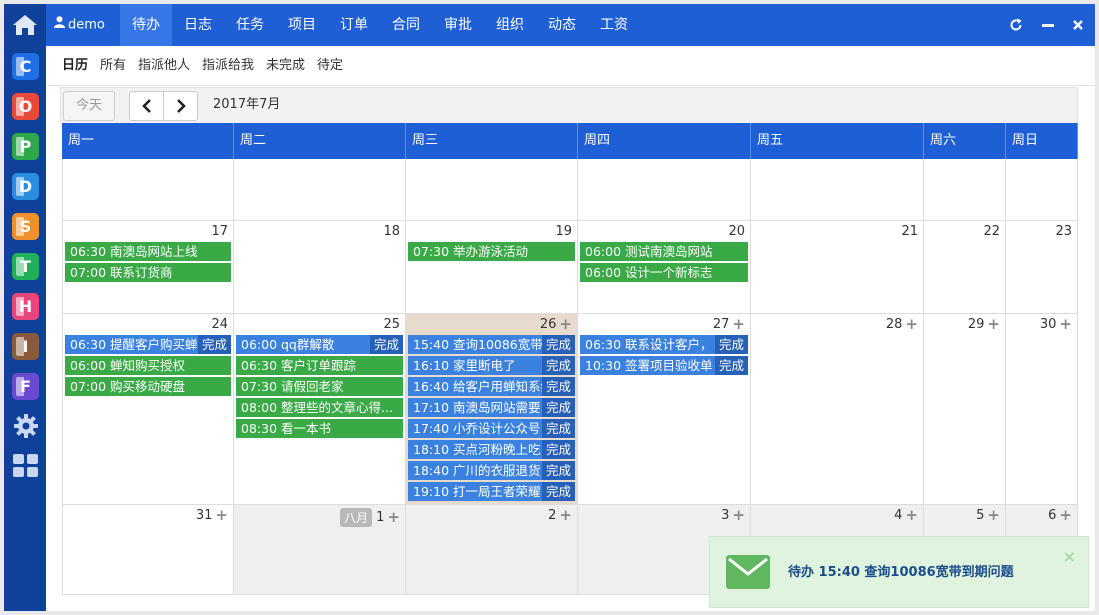  I want to click on nav-tab: 待办, so click(146, 25).